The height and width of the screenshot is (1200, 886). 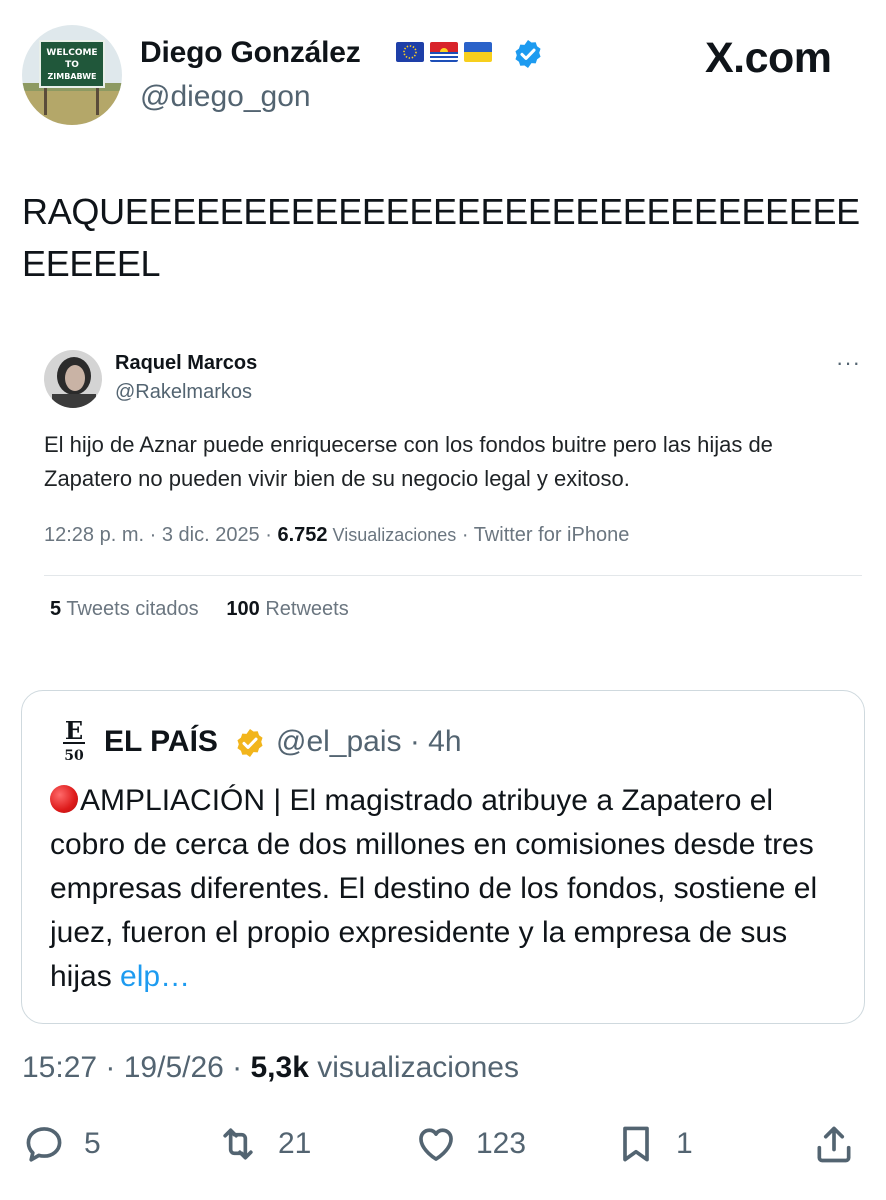 I want to click on bookmark-icon, so click(x=636, y=1144).